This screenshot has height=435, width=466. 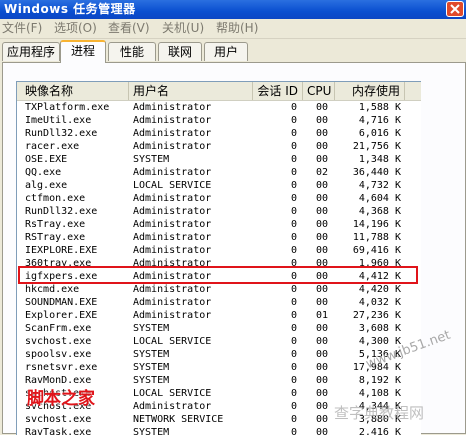 What do you see at coordinates (379, 185) in the screenshot?
I see `process-memory: 4,732 K` at bounding box center [379, 185].